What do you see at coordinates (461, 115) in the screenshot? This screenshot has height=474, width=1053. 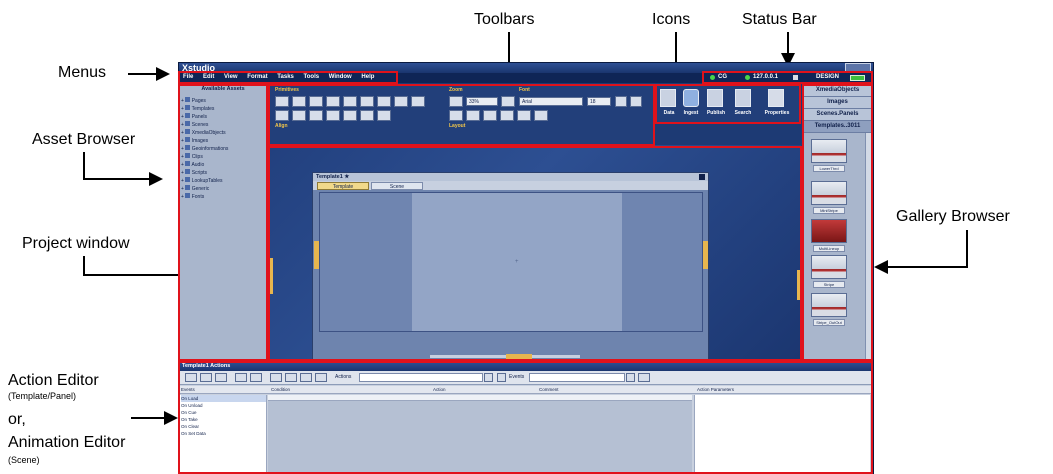 I see `toolbars-highlight` at bounding box center [461, 115].